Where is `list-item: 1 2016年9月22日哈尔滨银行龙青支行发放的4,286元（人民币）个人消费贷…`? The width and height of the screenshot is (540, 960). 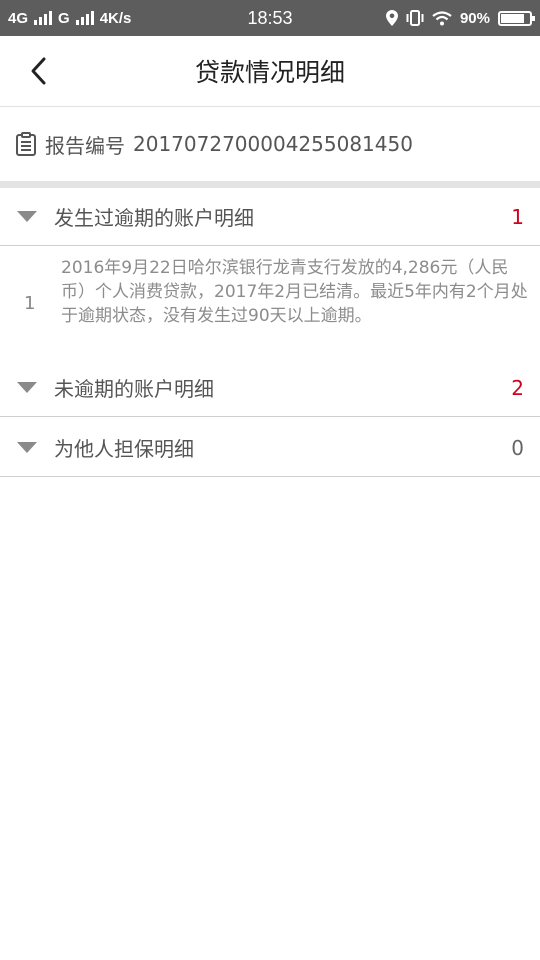
list-item: 1 2016年9月22日哈尔滨银行龙青支行发放的4,286元（人民币）个人消费贷… is located at coordinates (270, 303).